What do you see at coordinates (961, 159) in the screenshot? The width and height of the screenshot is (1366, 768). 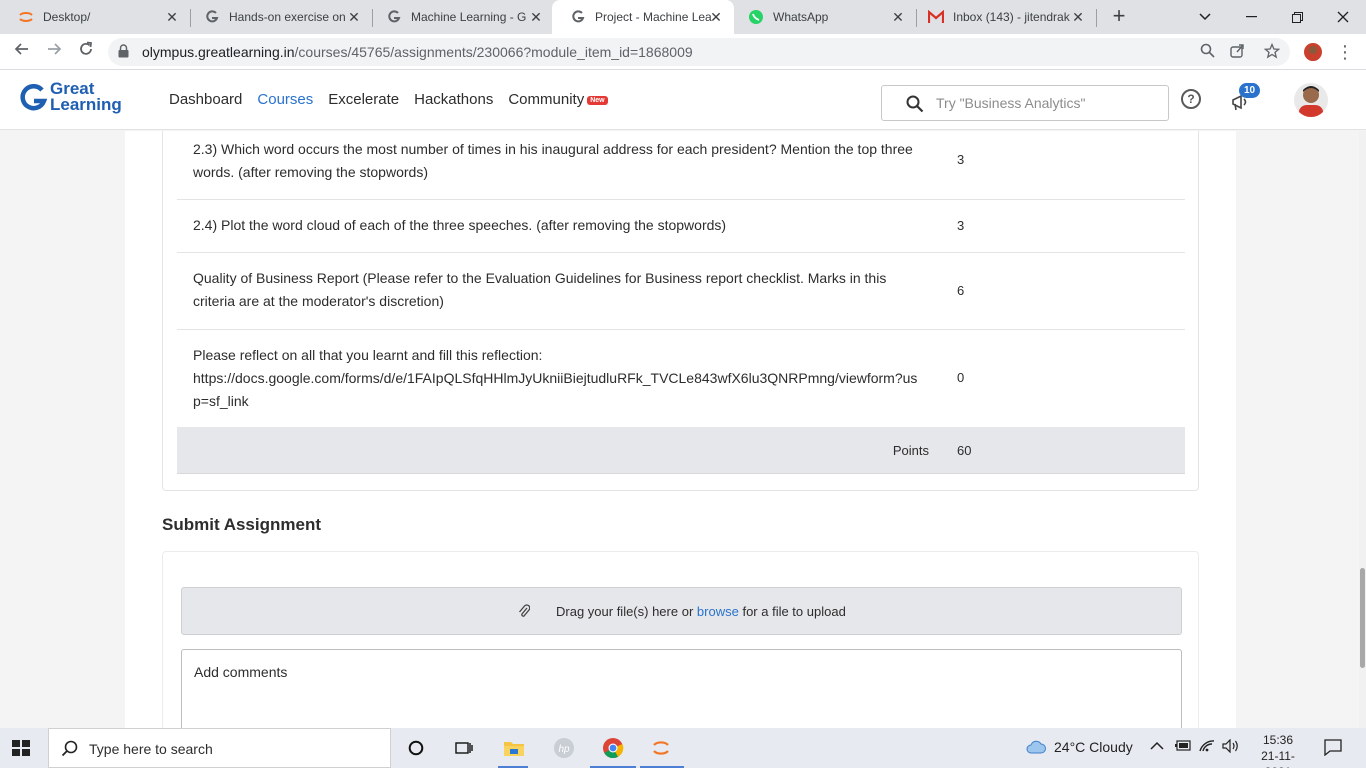 I see `rubric-points: 3` at bounding box center [961, 159].